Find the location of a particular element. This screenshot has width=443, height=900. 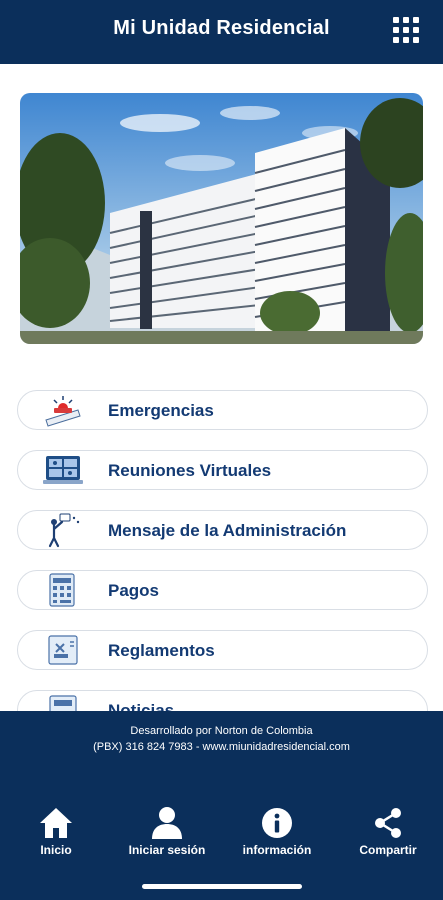

home-icon is located at coordinates (56, 823).